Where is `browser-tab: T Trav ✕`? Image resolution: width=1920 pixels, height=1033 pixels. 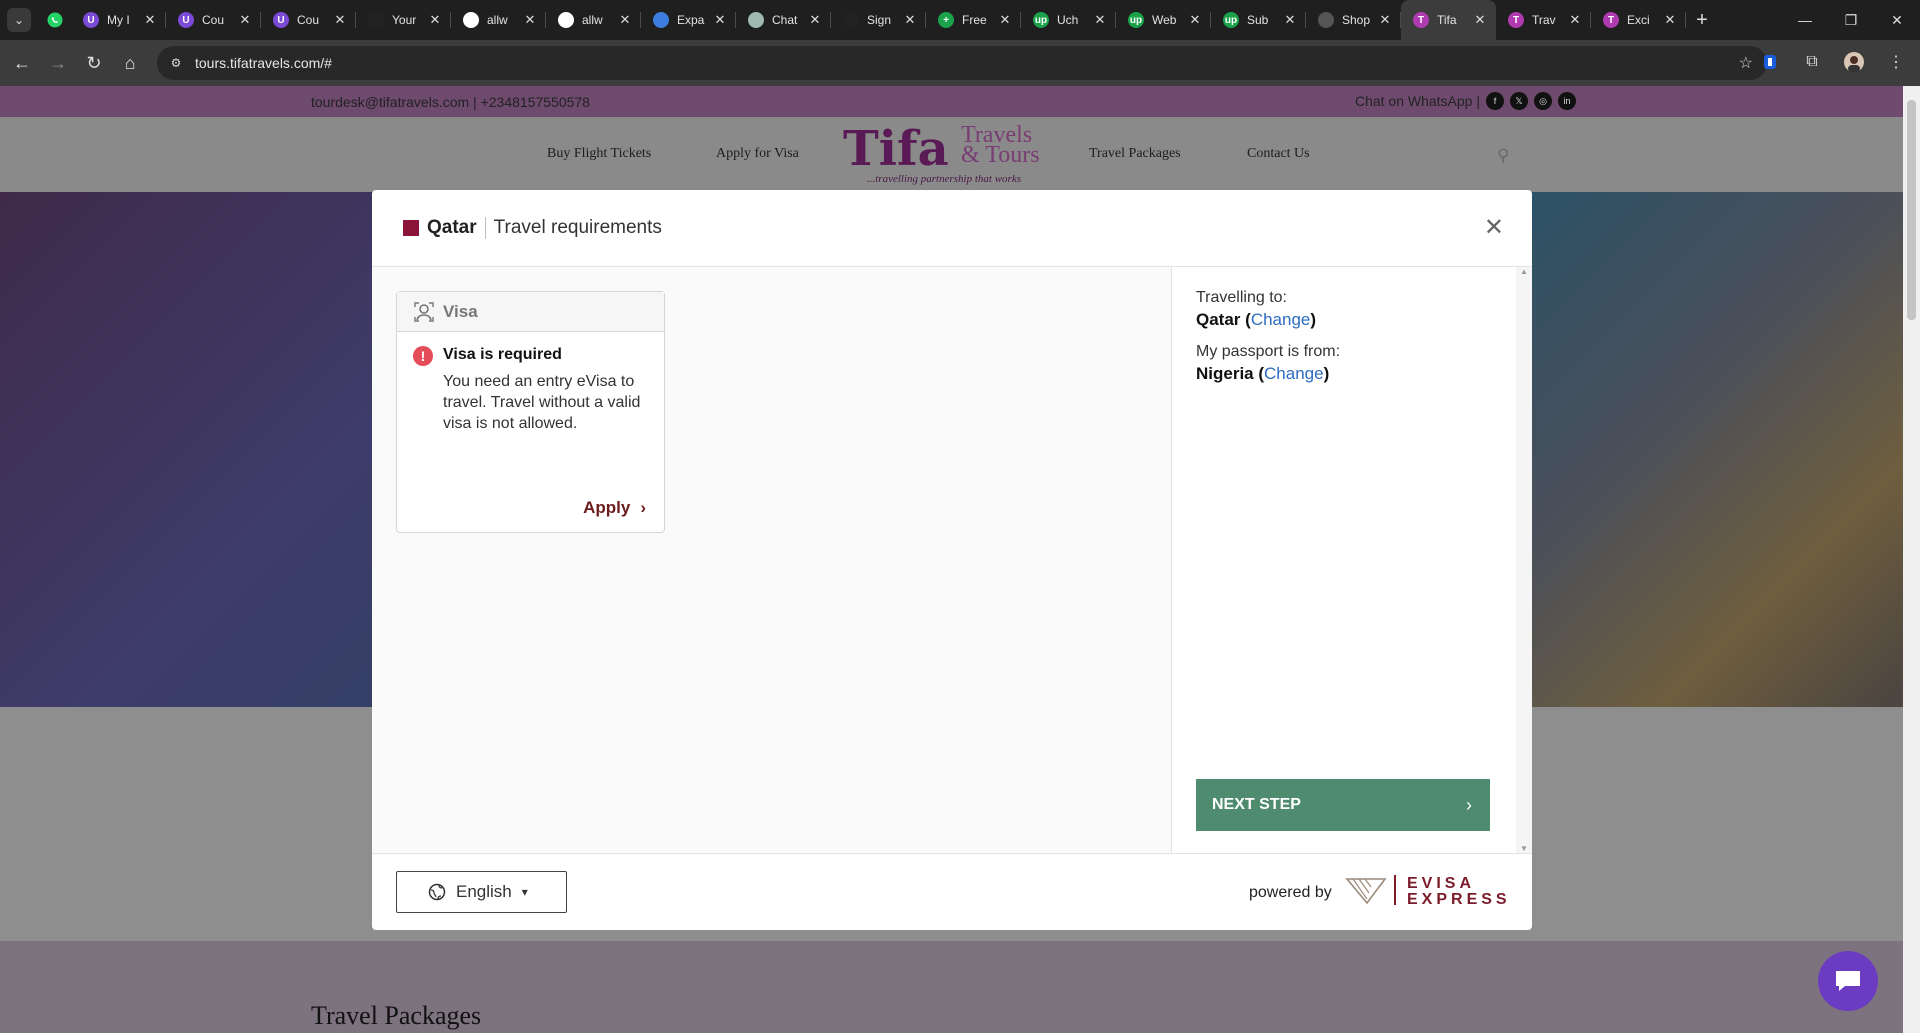 browser-tab: T Trav ✕ is located at coordinates (1543, 20).